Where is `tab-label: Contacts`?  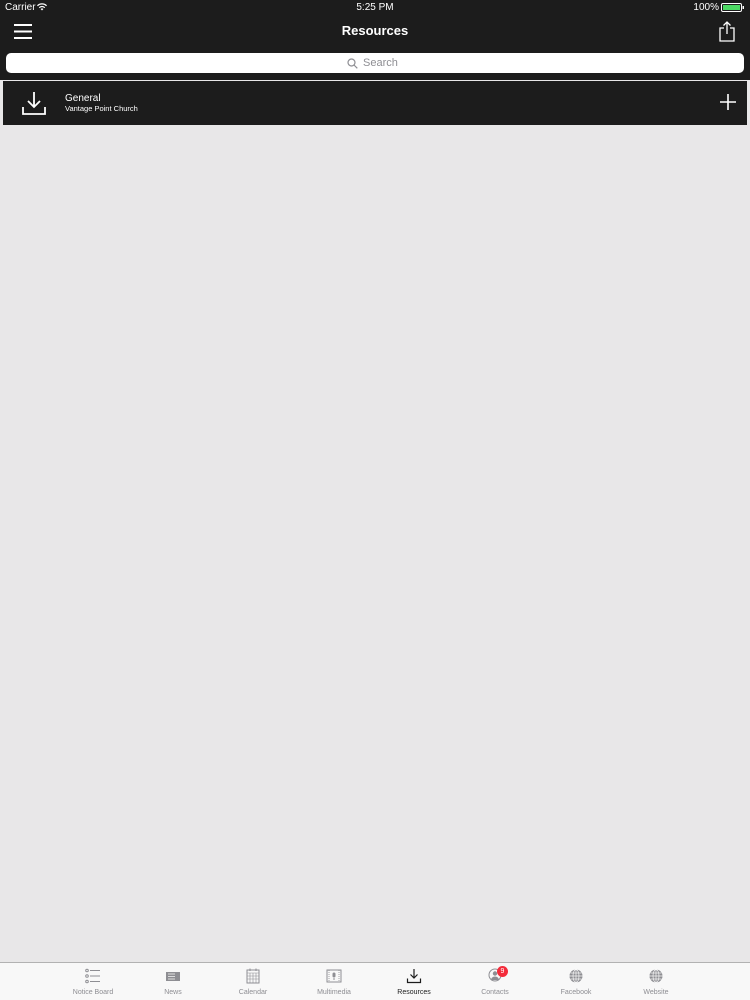 tab-label: Contacts is located at coordinates (495, 992).